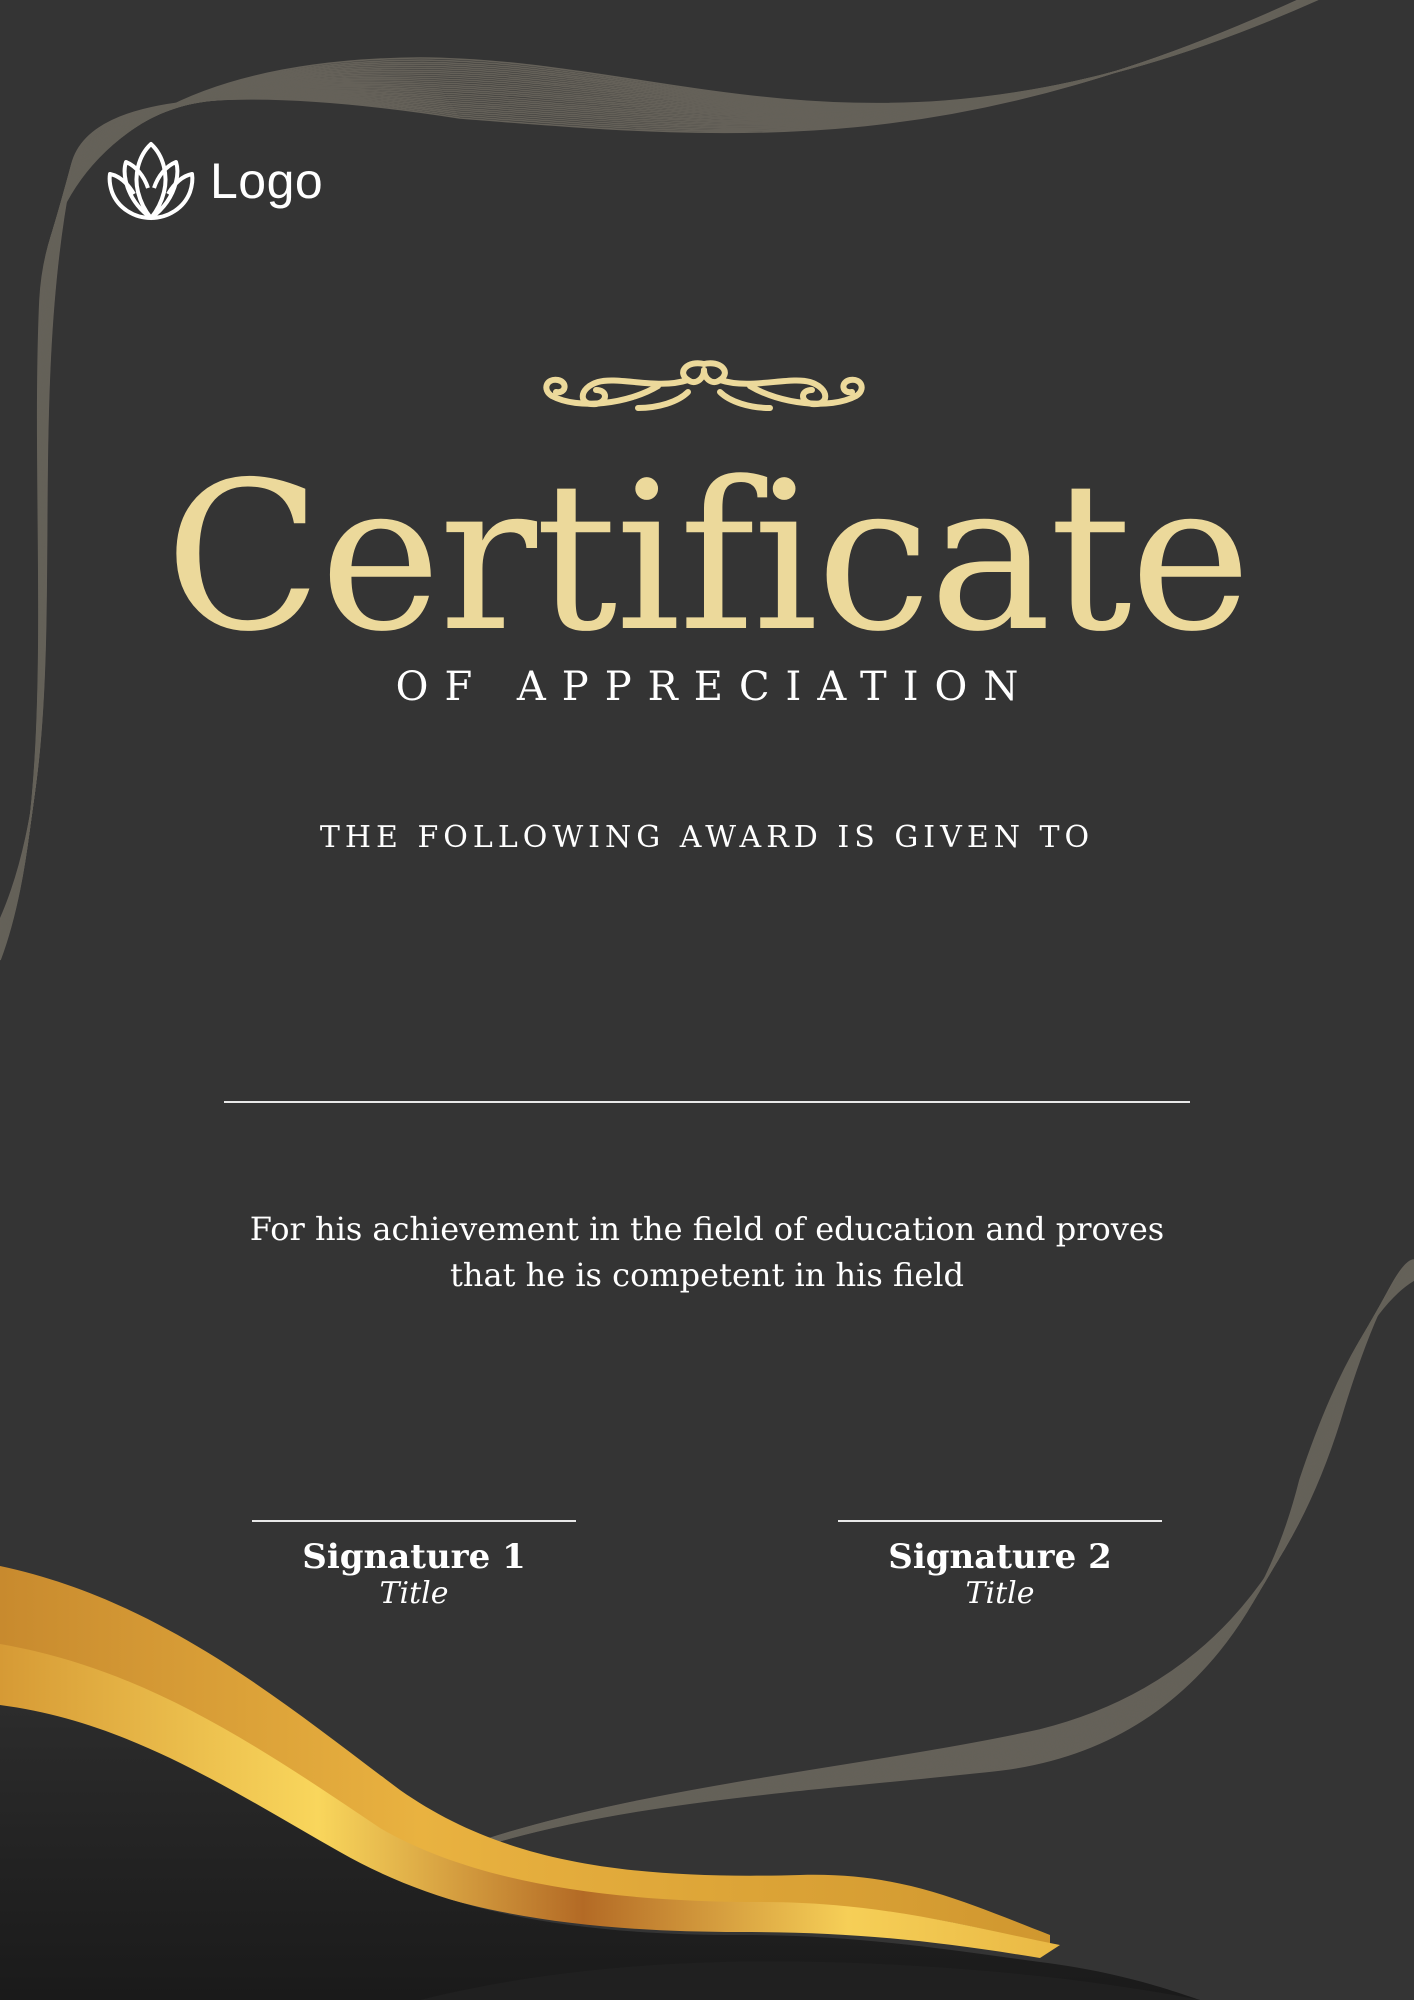 The image size is (1414, 2000). I want to click on signature-block-1: Signature 1 Title, so click(414, 1566).